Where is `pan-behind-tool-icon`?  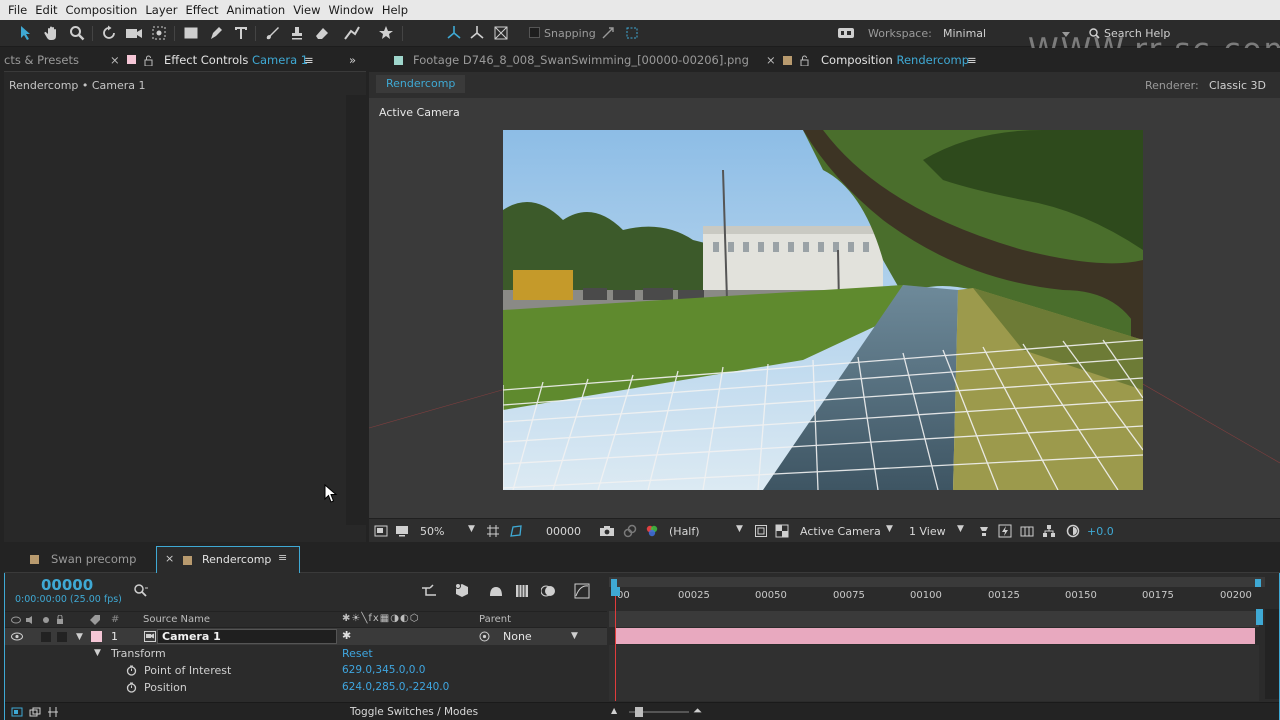 pan-behind-tool-icon is located at coordinates (159, 33).